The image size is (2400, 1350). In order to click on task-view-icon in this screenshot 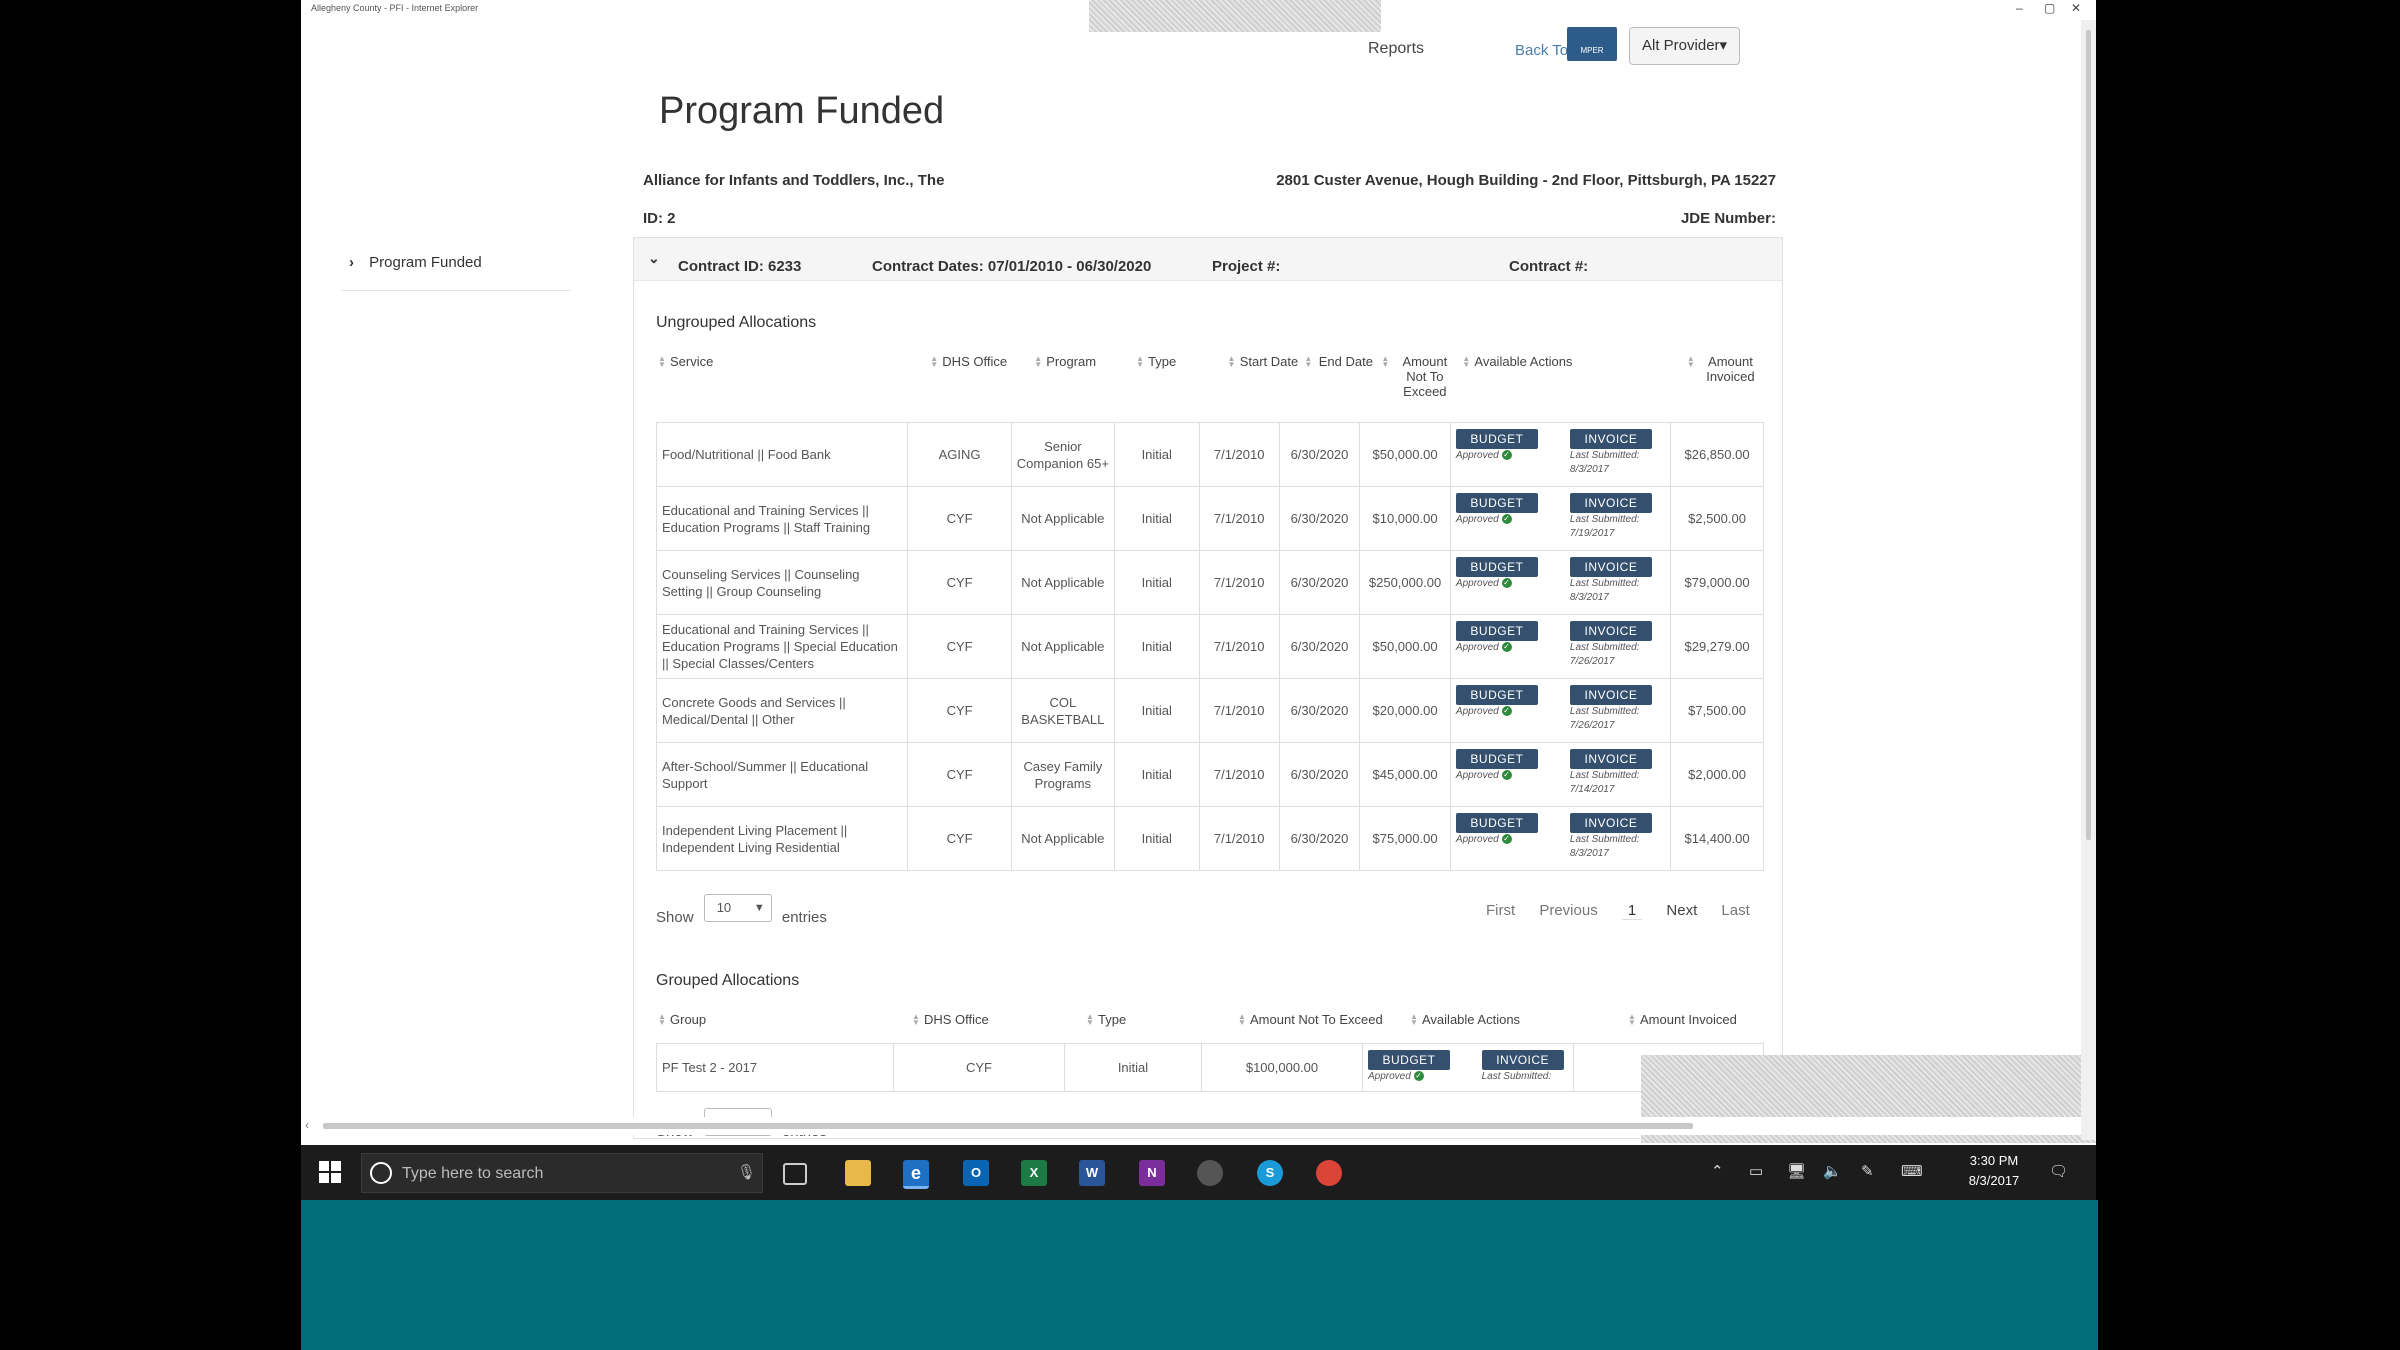, I will do `click(795, 1174)`.